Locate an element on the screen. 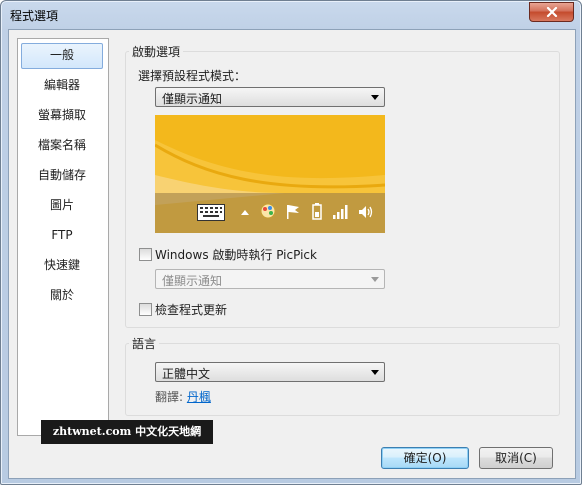 The image size is (582, 485). close-icon is located at coordinates (551, 12).